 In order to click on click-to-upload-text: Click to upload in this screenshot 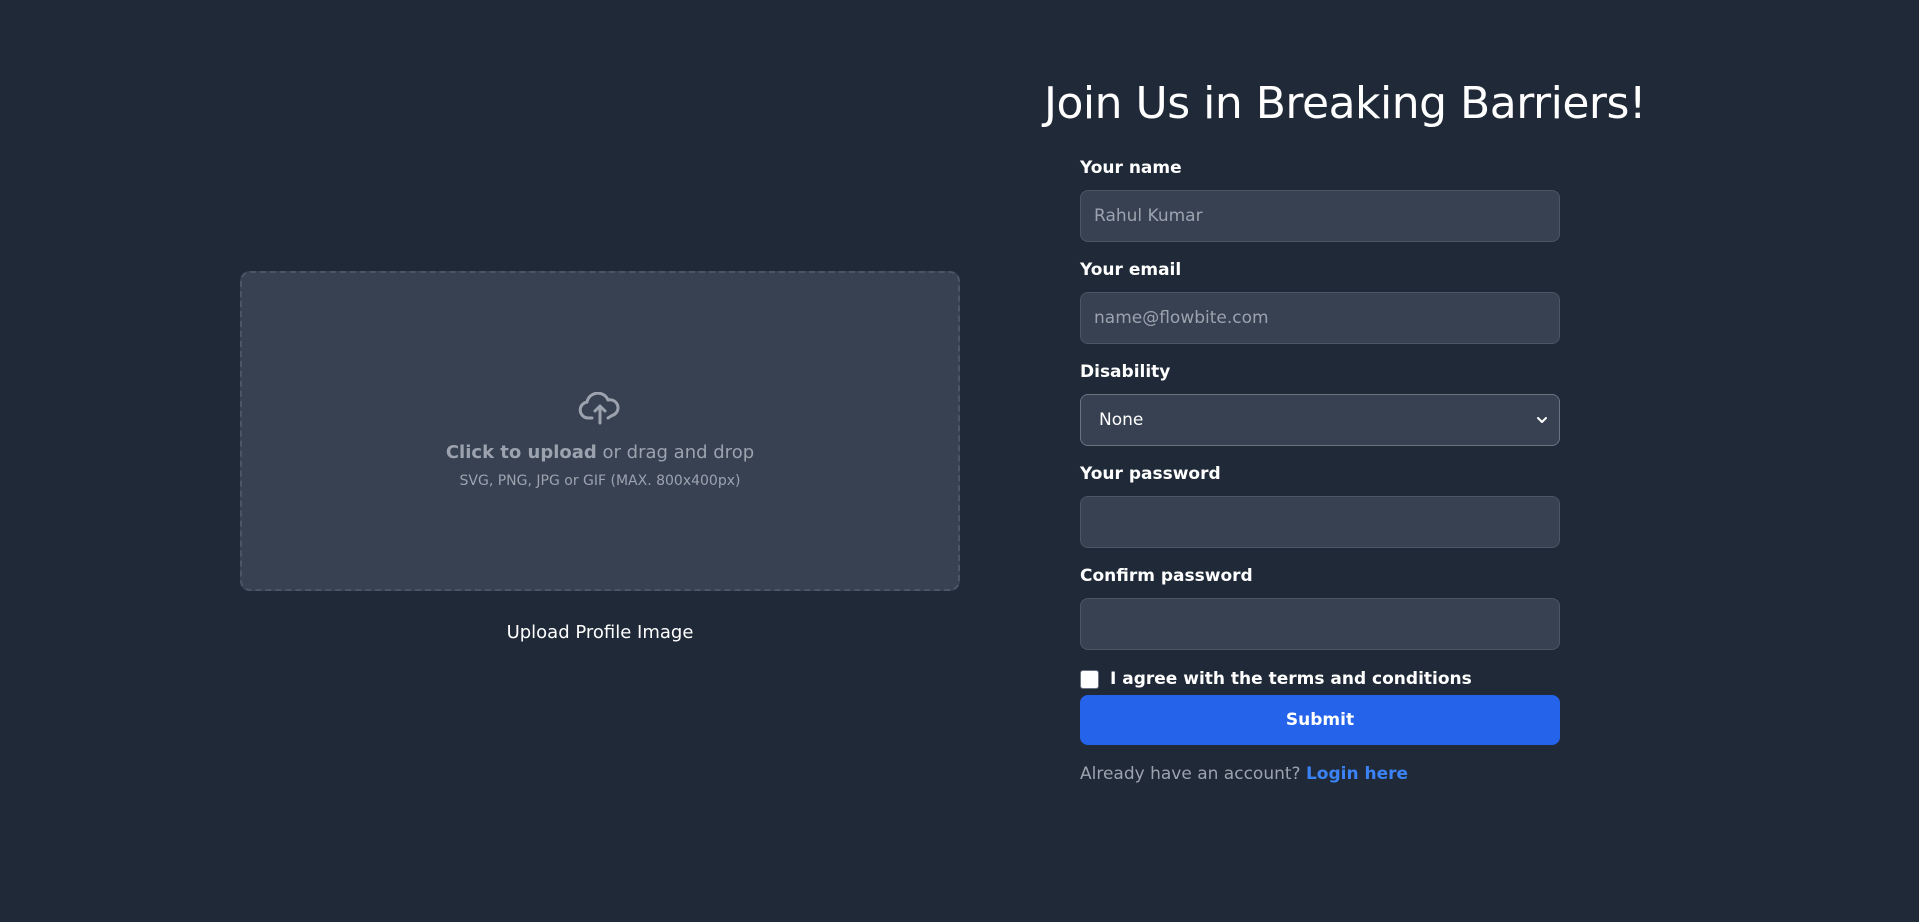, I will do `click(521, 452)`.